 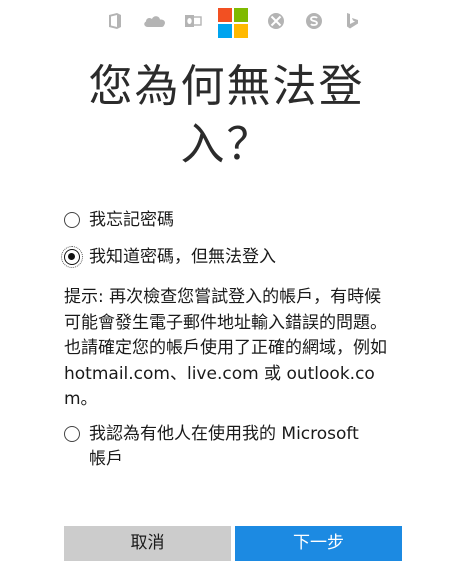 What do you see at coordinates (318, 543) in the screenshot?
I see `next-button: 下一步` at bounding box center [318, 543].